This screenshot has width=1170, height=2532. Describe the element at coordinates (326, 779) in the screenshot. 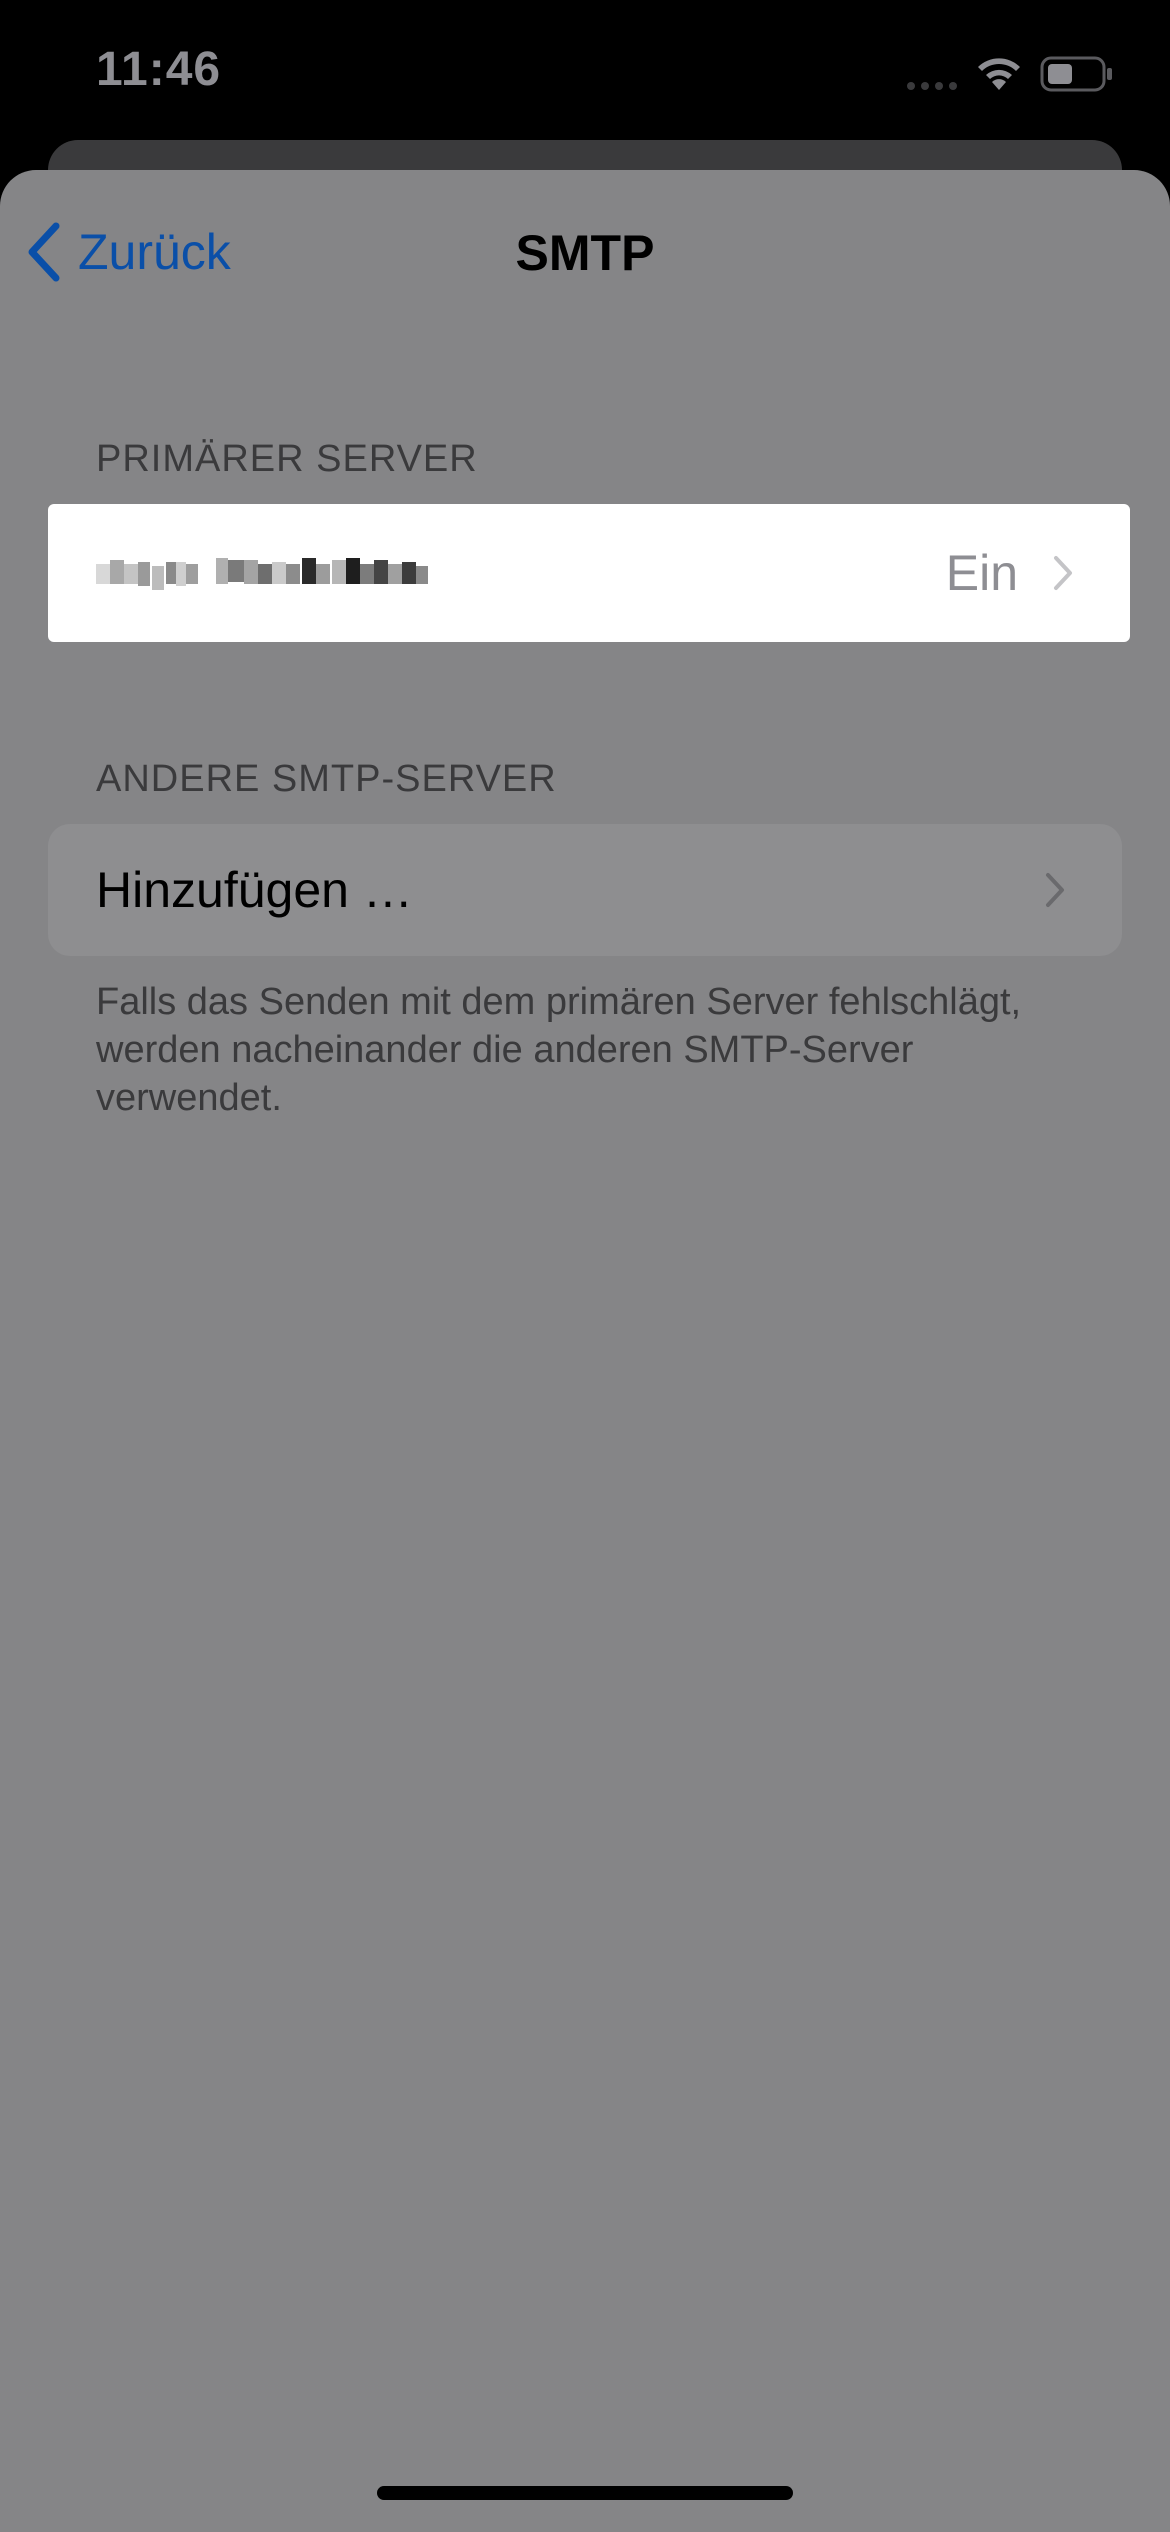

I see `section-header-other: ANDERE SMTP-SERVER` at that location.